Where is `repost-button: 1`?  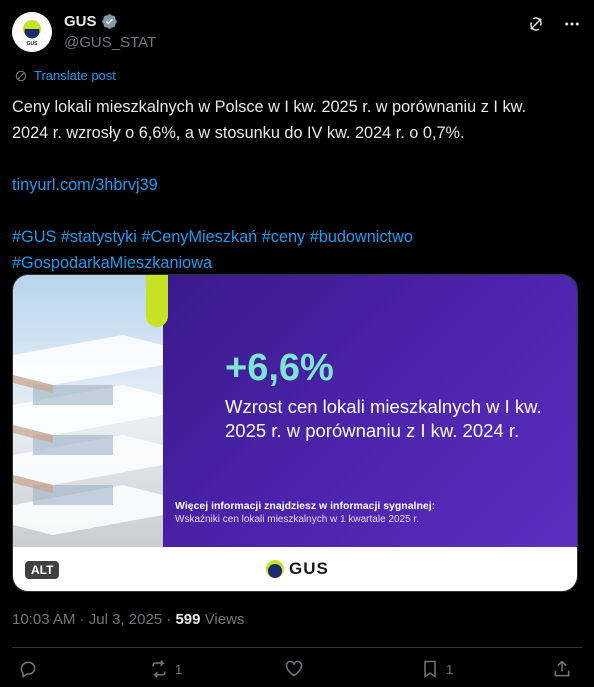 repost-button: 1 is located at coordinates (165, 669).